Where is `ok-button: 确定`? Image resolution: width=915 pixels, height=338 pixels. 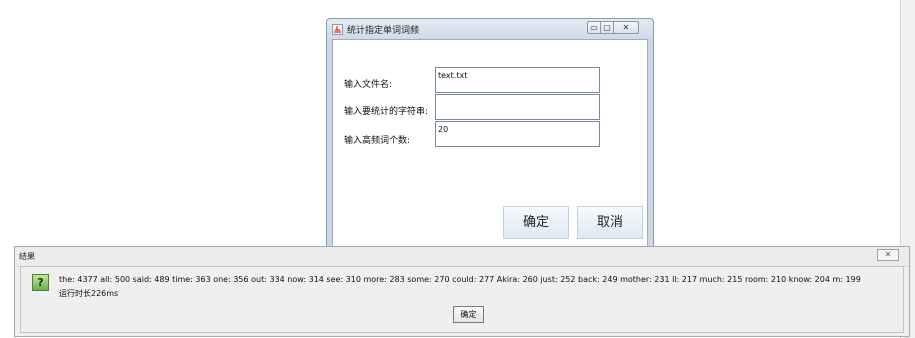
ok-button: 确定 is located at coordinates (468, 314).